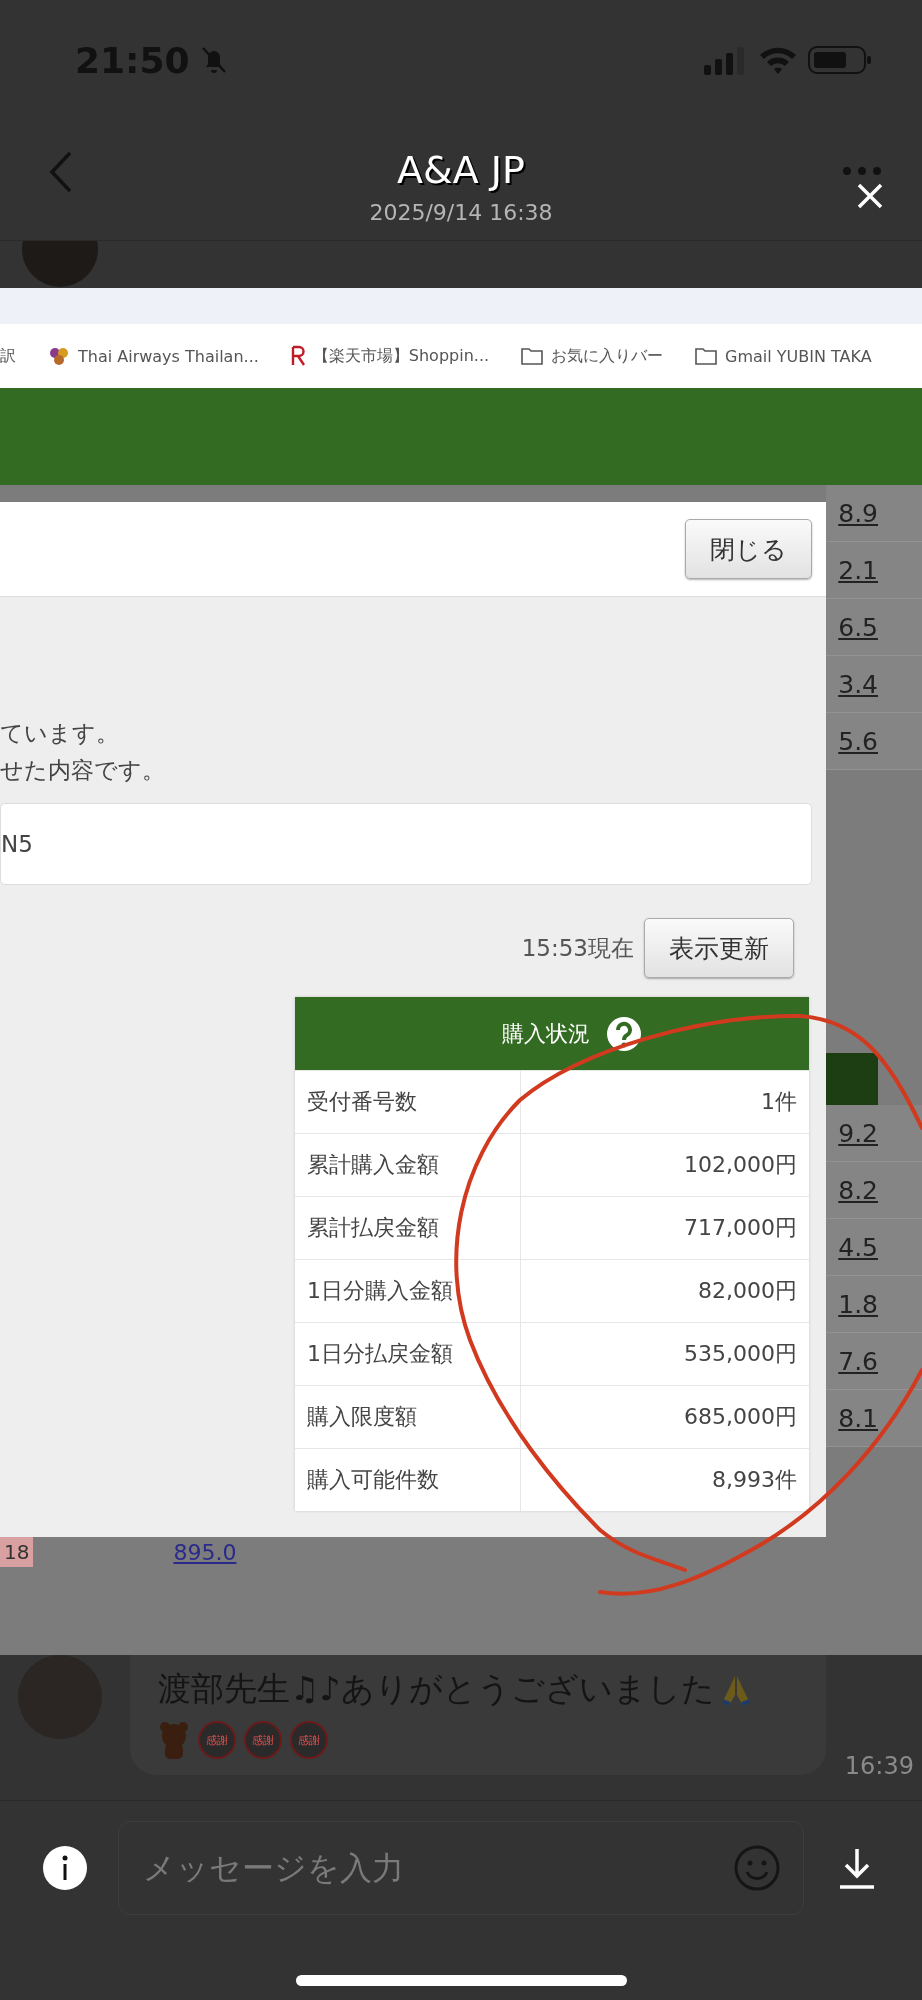  Describe the element at coordinates (858, 1418) in the screenshot. I see `odds-link: 8.1` at that location.